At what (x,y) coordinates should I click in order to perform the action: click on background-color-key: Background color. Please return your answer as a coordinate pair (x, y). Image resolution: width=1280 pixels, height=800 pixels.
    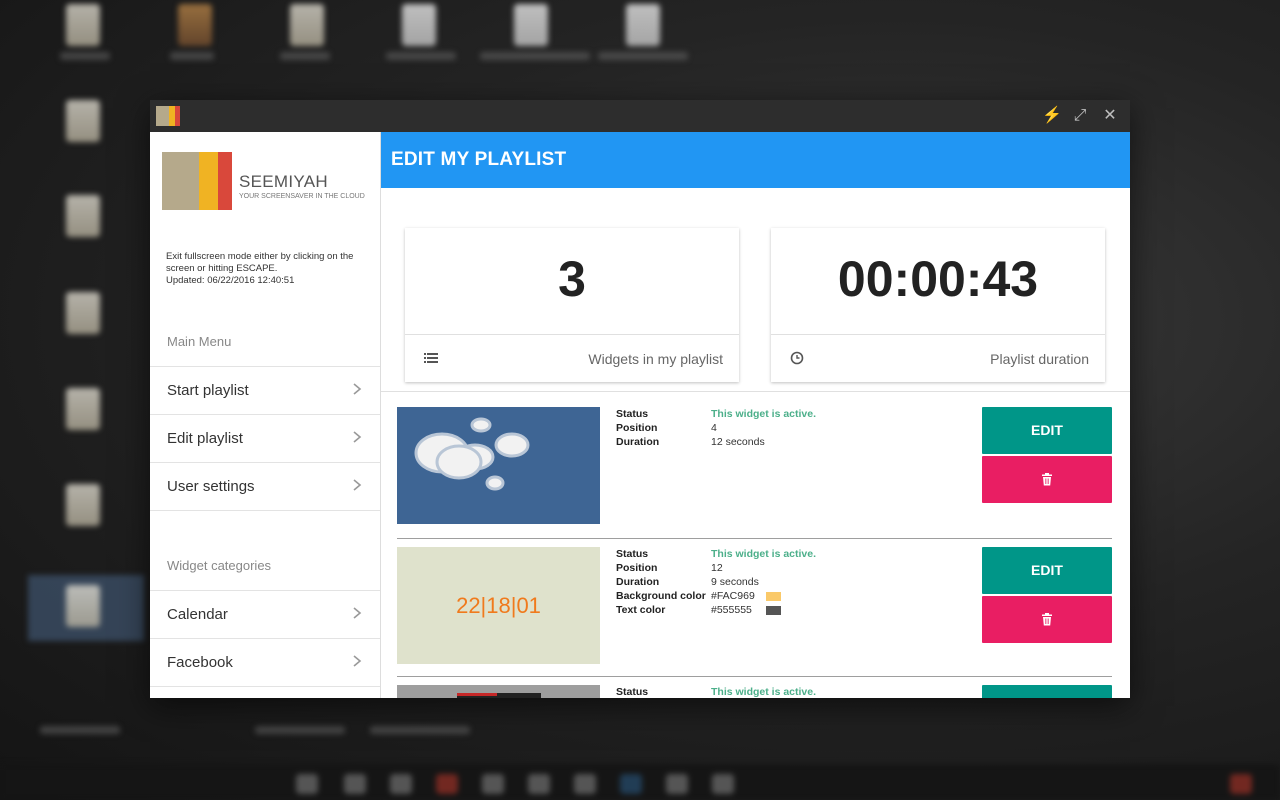
    Looking at the image, I should click on (661, 596).